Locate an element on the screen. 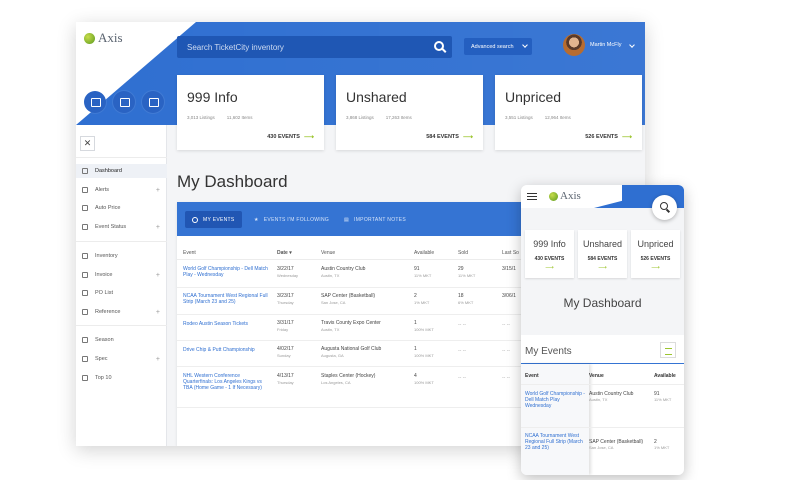  sidebar-item-label: PO List is located at coordinates (104, 293).